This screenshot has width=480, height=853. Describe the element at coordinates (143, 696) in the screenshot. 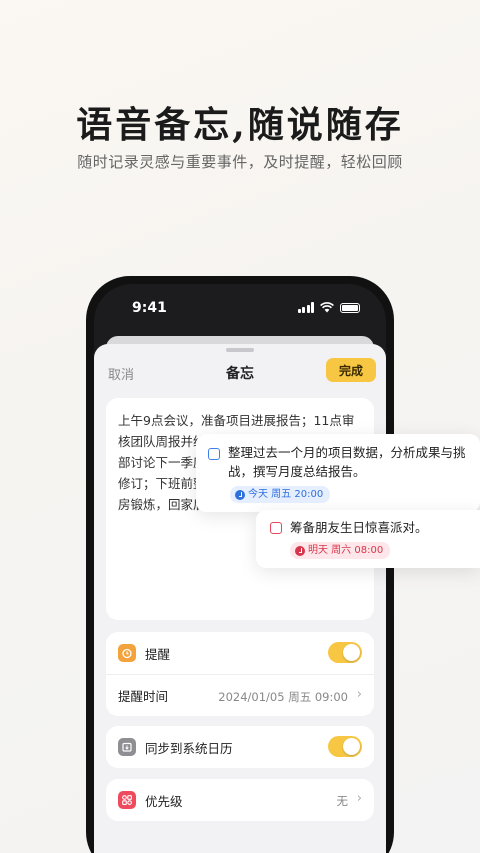

I see `reminder-time-label: 提醒时间` at that location.